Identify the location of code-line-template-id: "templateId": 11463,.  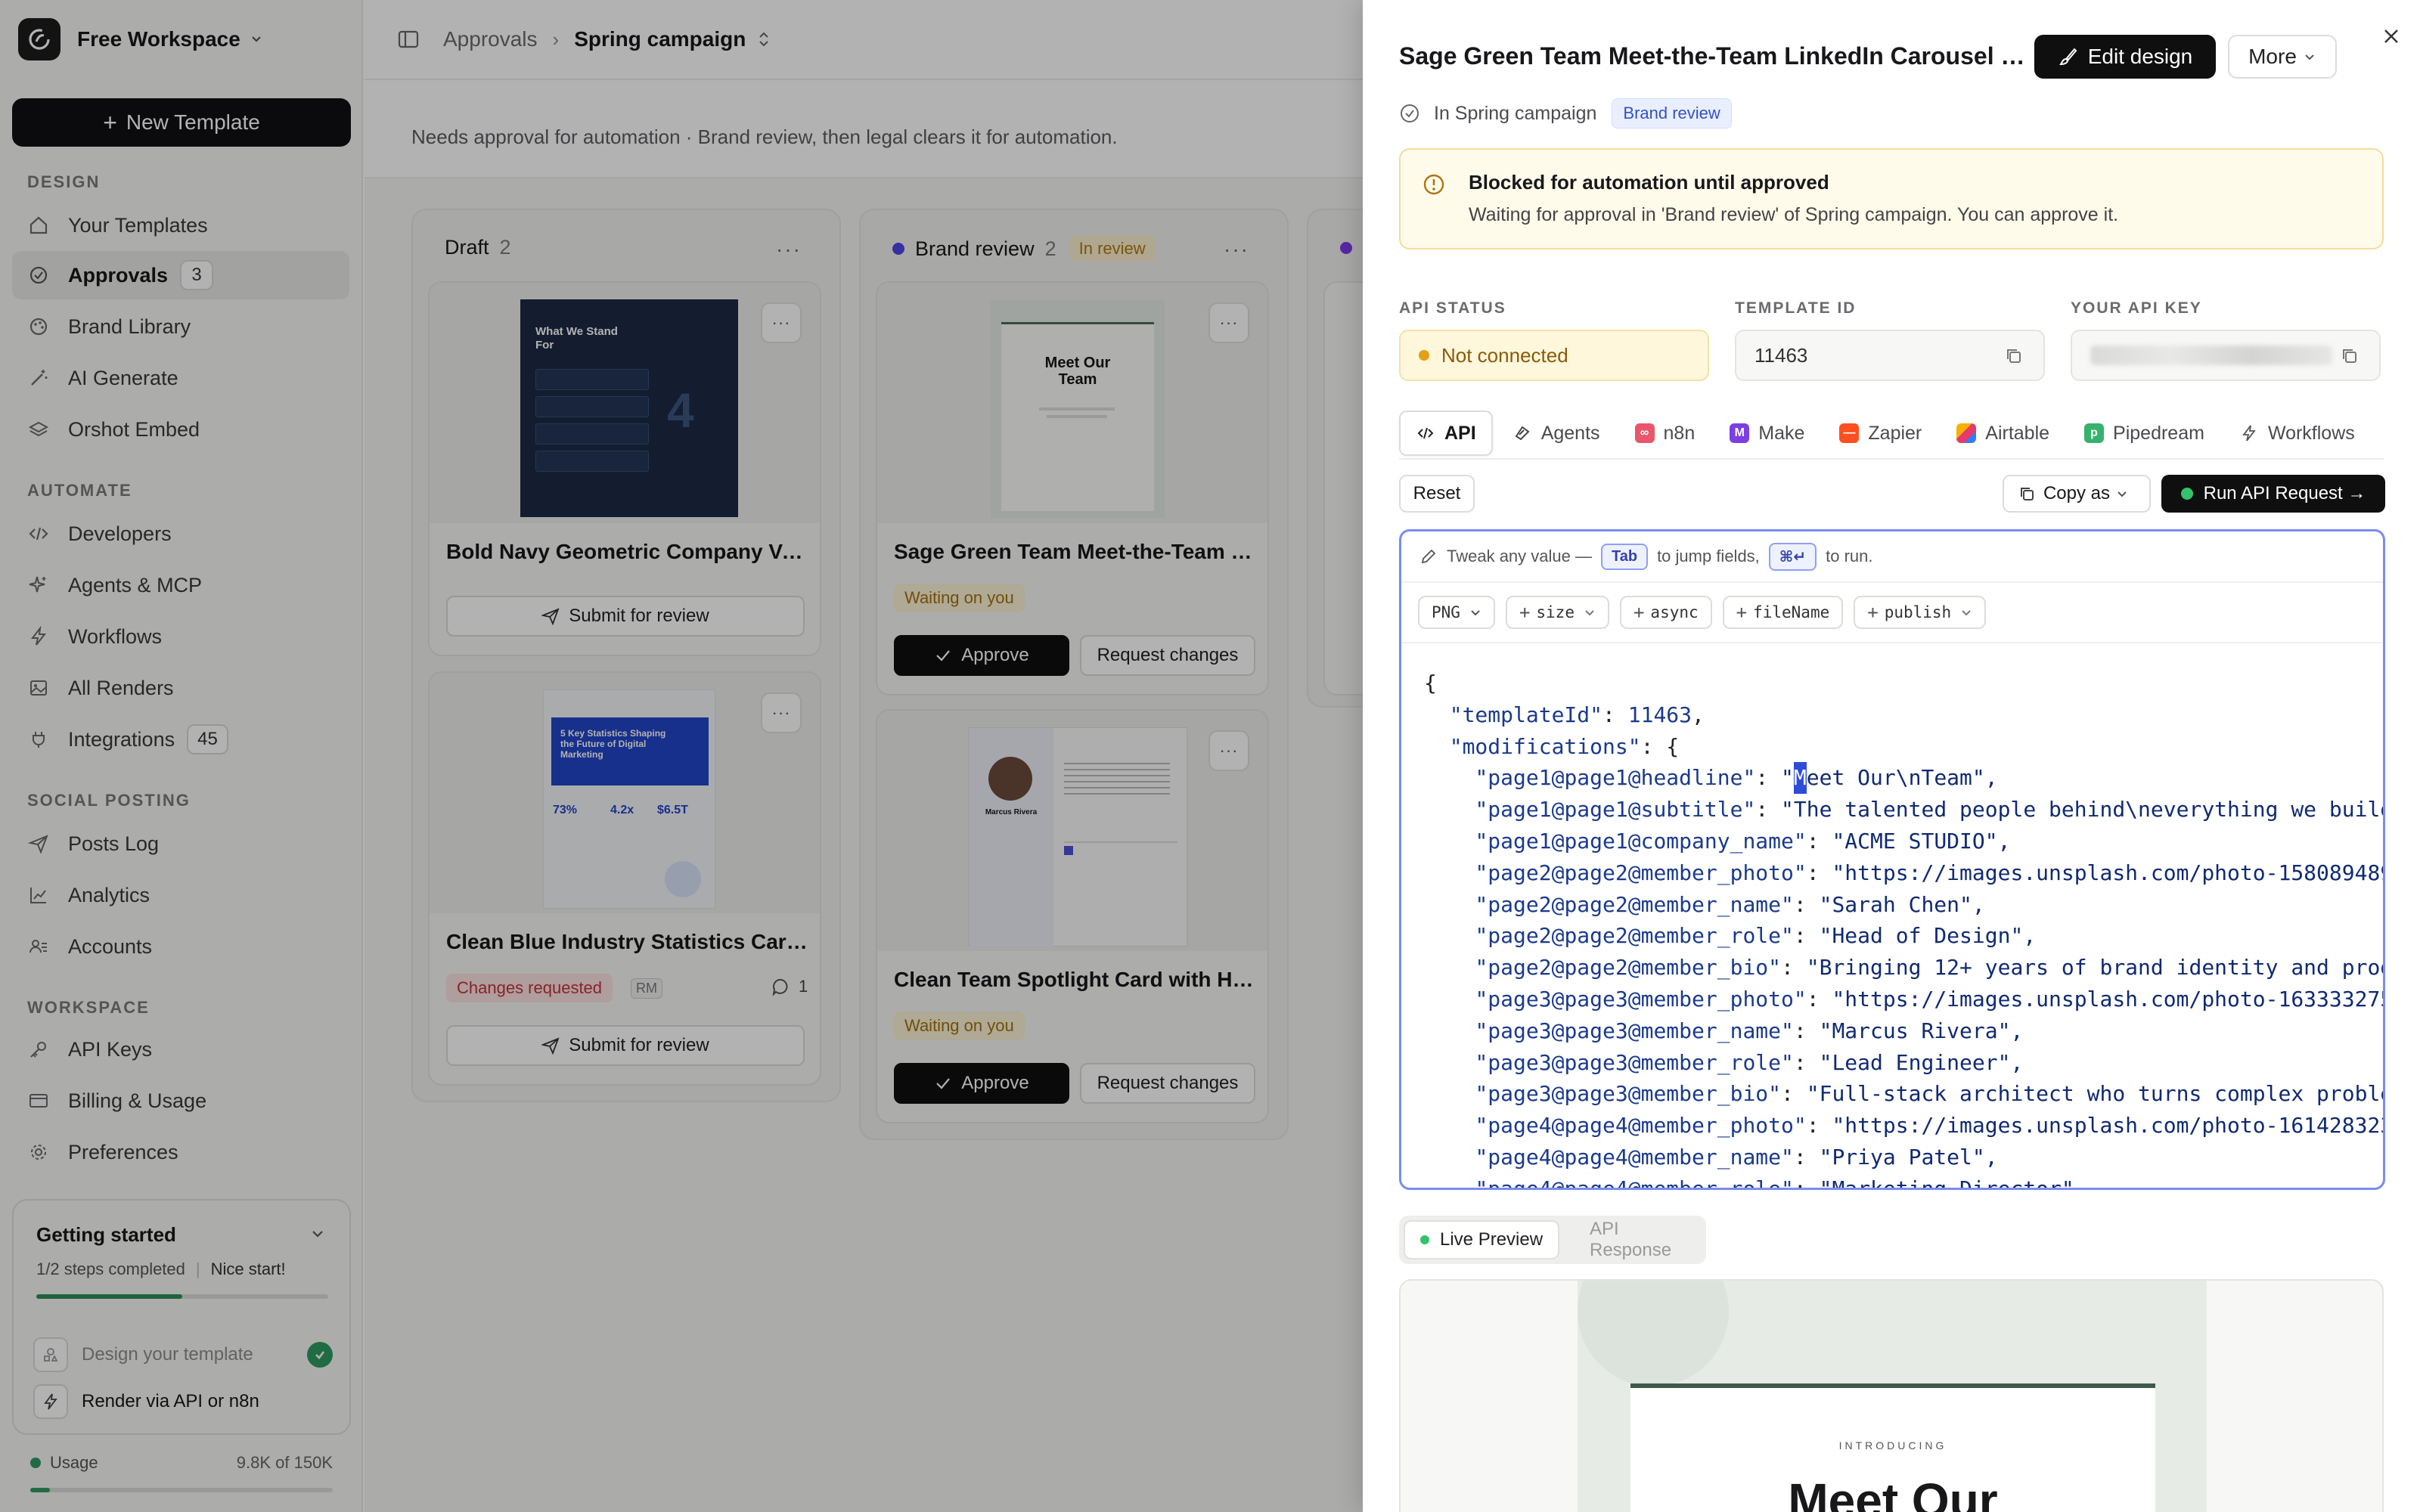
(1577, 714).